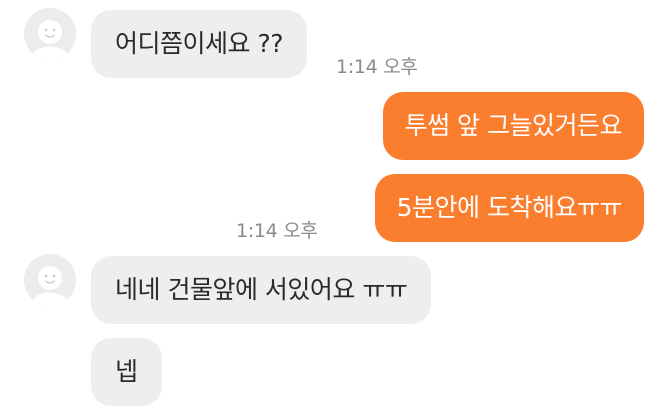 The height and width of the screenshot is (419, 661). What do you see at coordinates (513, 126) in the screenshot?
I see `message-bubble-outgoing: 투썸 앞 그늘있거든요` at bounding box center [513, 126].